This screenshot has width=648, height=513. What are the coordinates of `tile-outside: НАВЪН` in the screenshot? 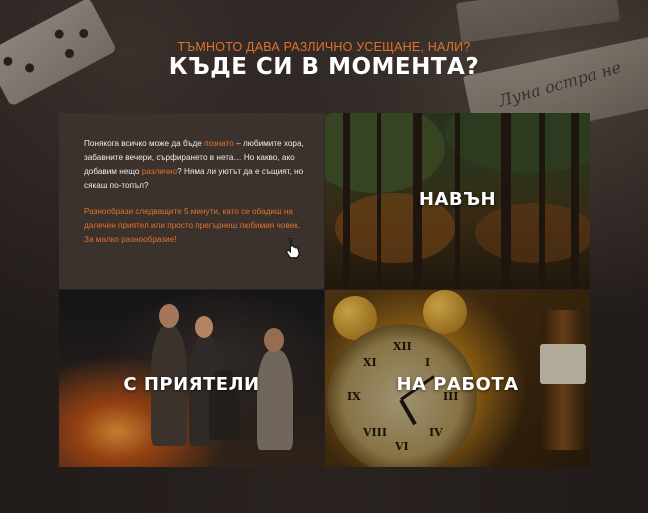 It's located at (457, 201).